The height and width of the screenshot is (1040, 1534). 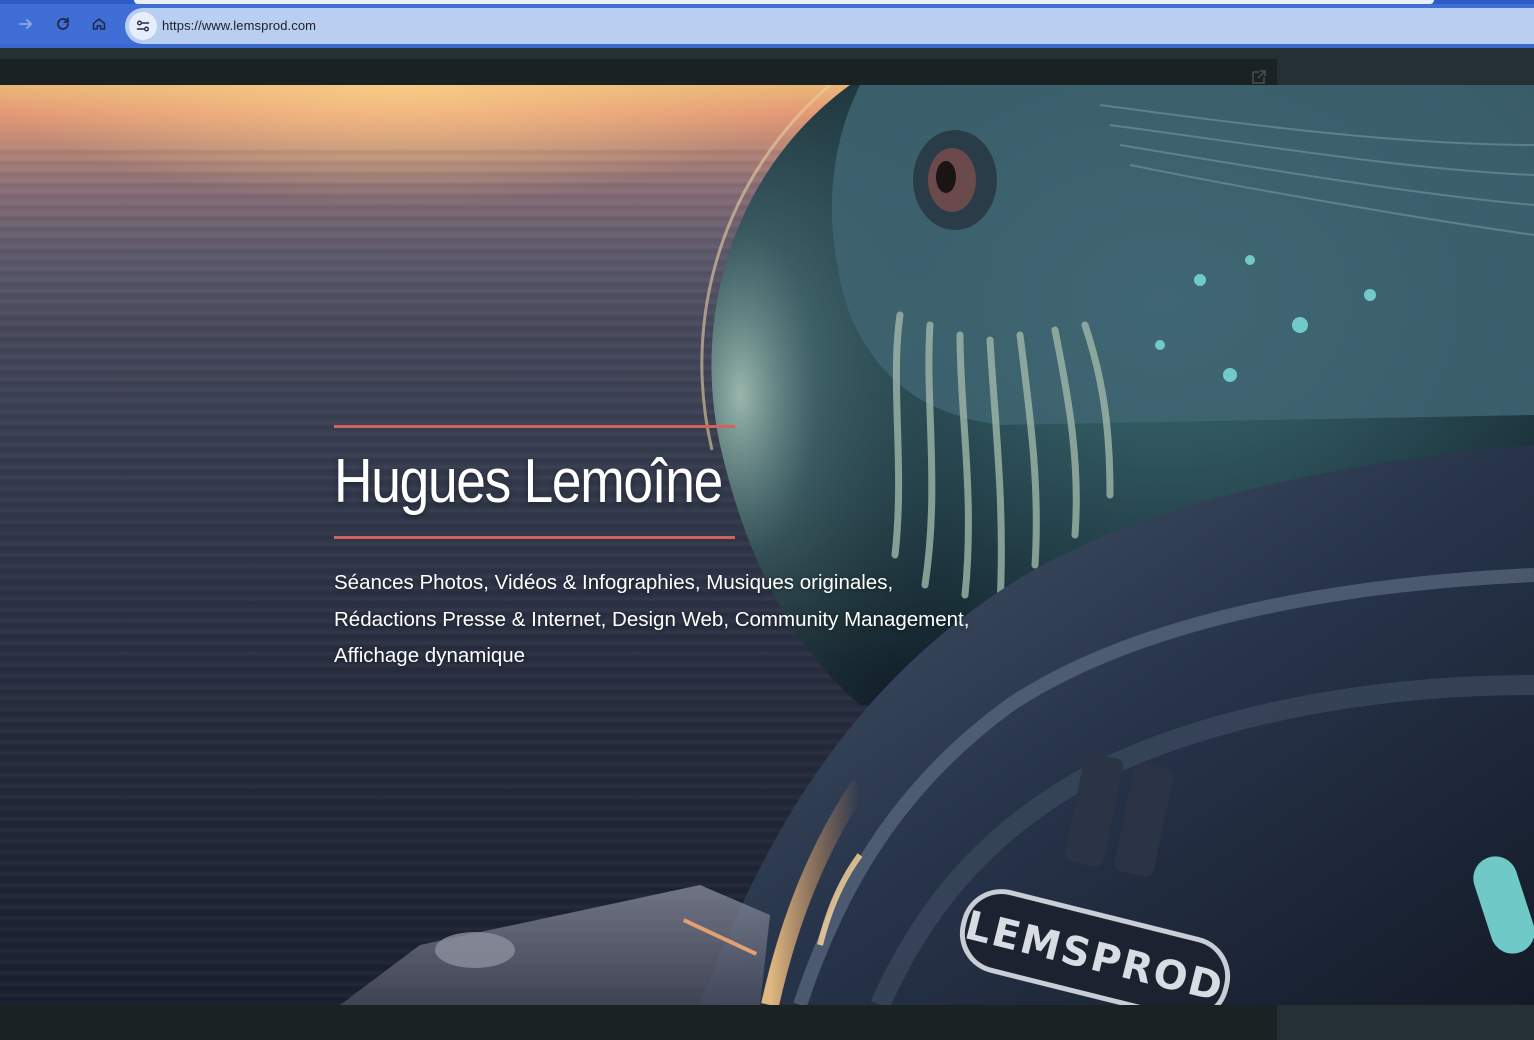 I want to click on tune-icon, so click(x=143, y=26).